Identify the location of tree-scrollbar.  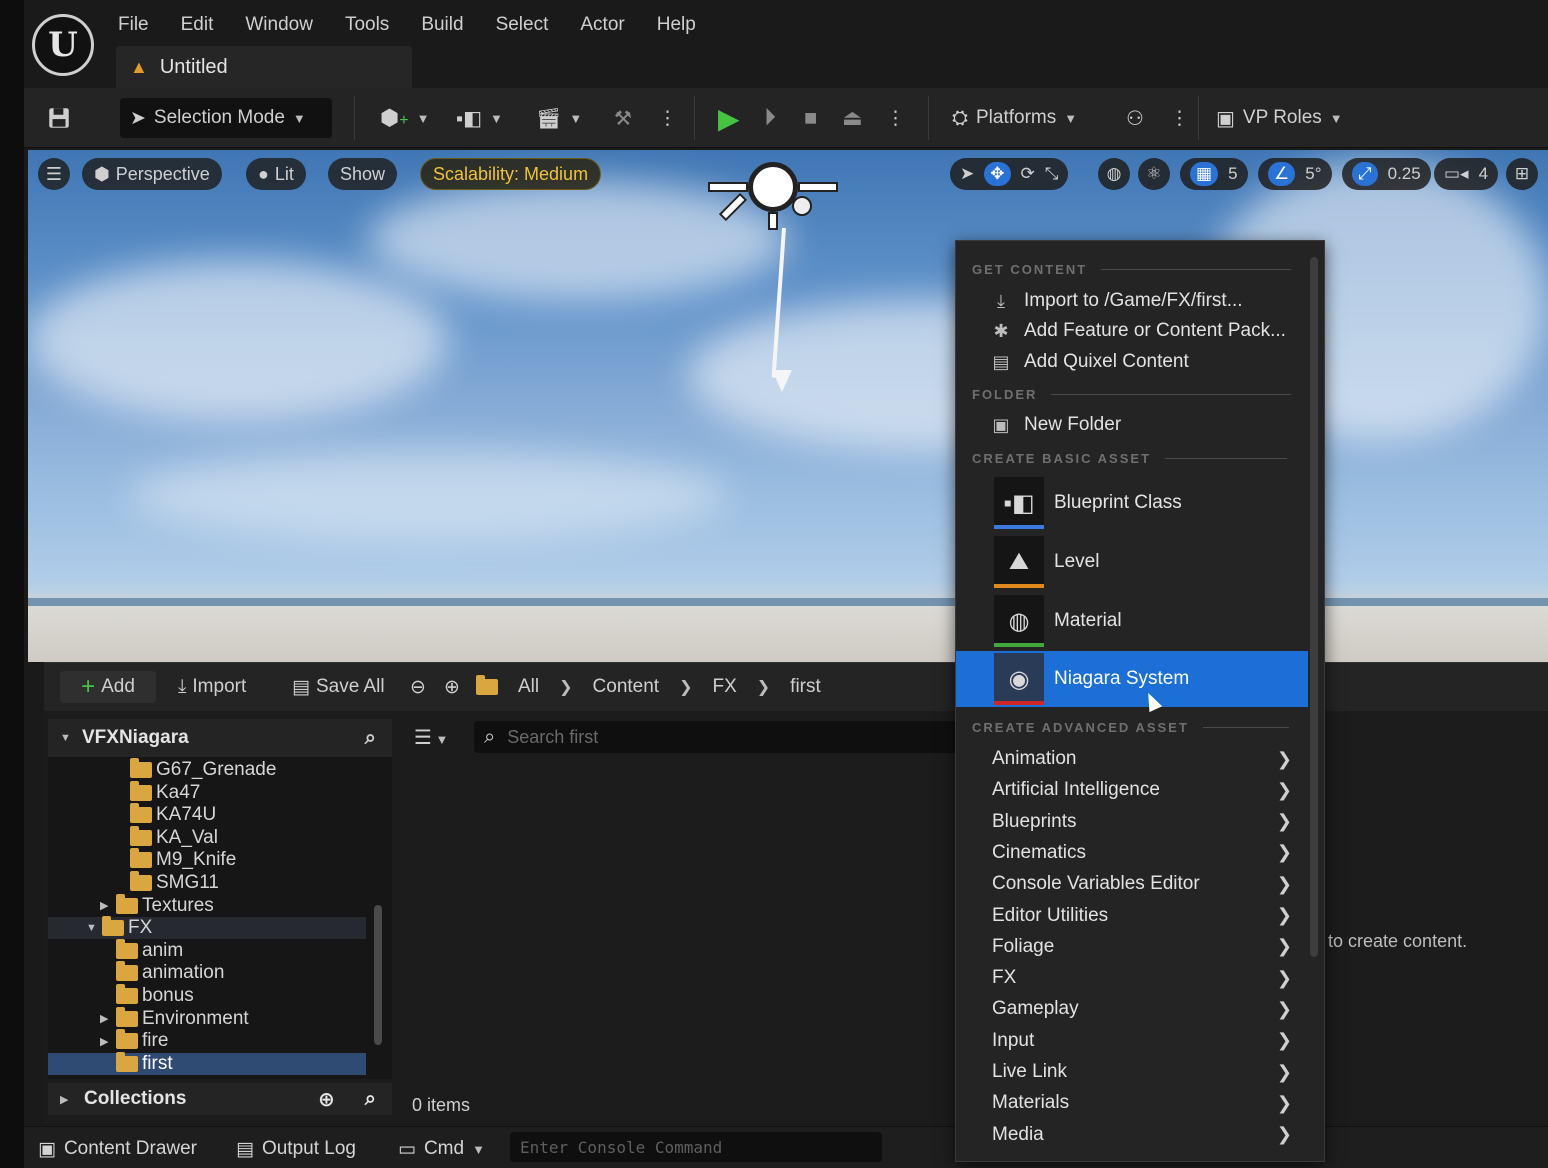
(378, 975).